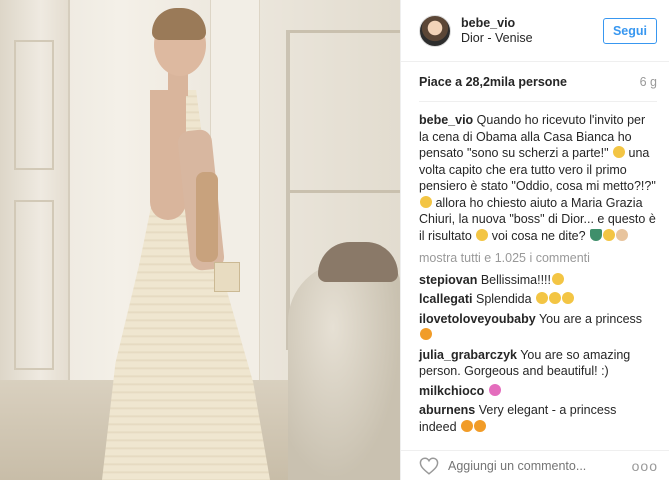  Describe the element at coordinates (477, 319) in the screenshot. I see `comment-username: ilovetoloveyoubaby` at that location.